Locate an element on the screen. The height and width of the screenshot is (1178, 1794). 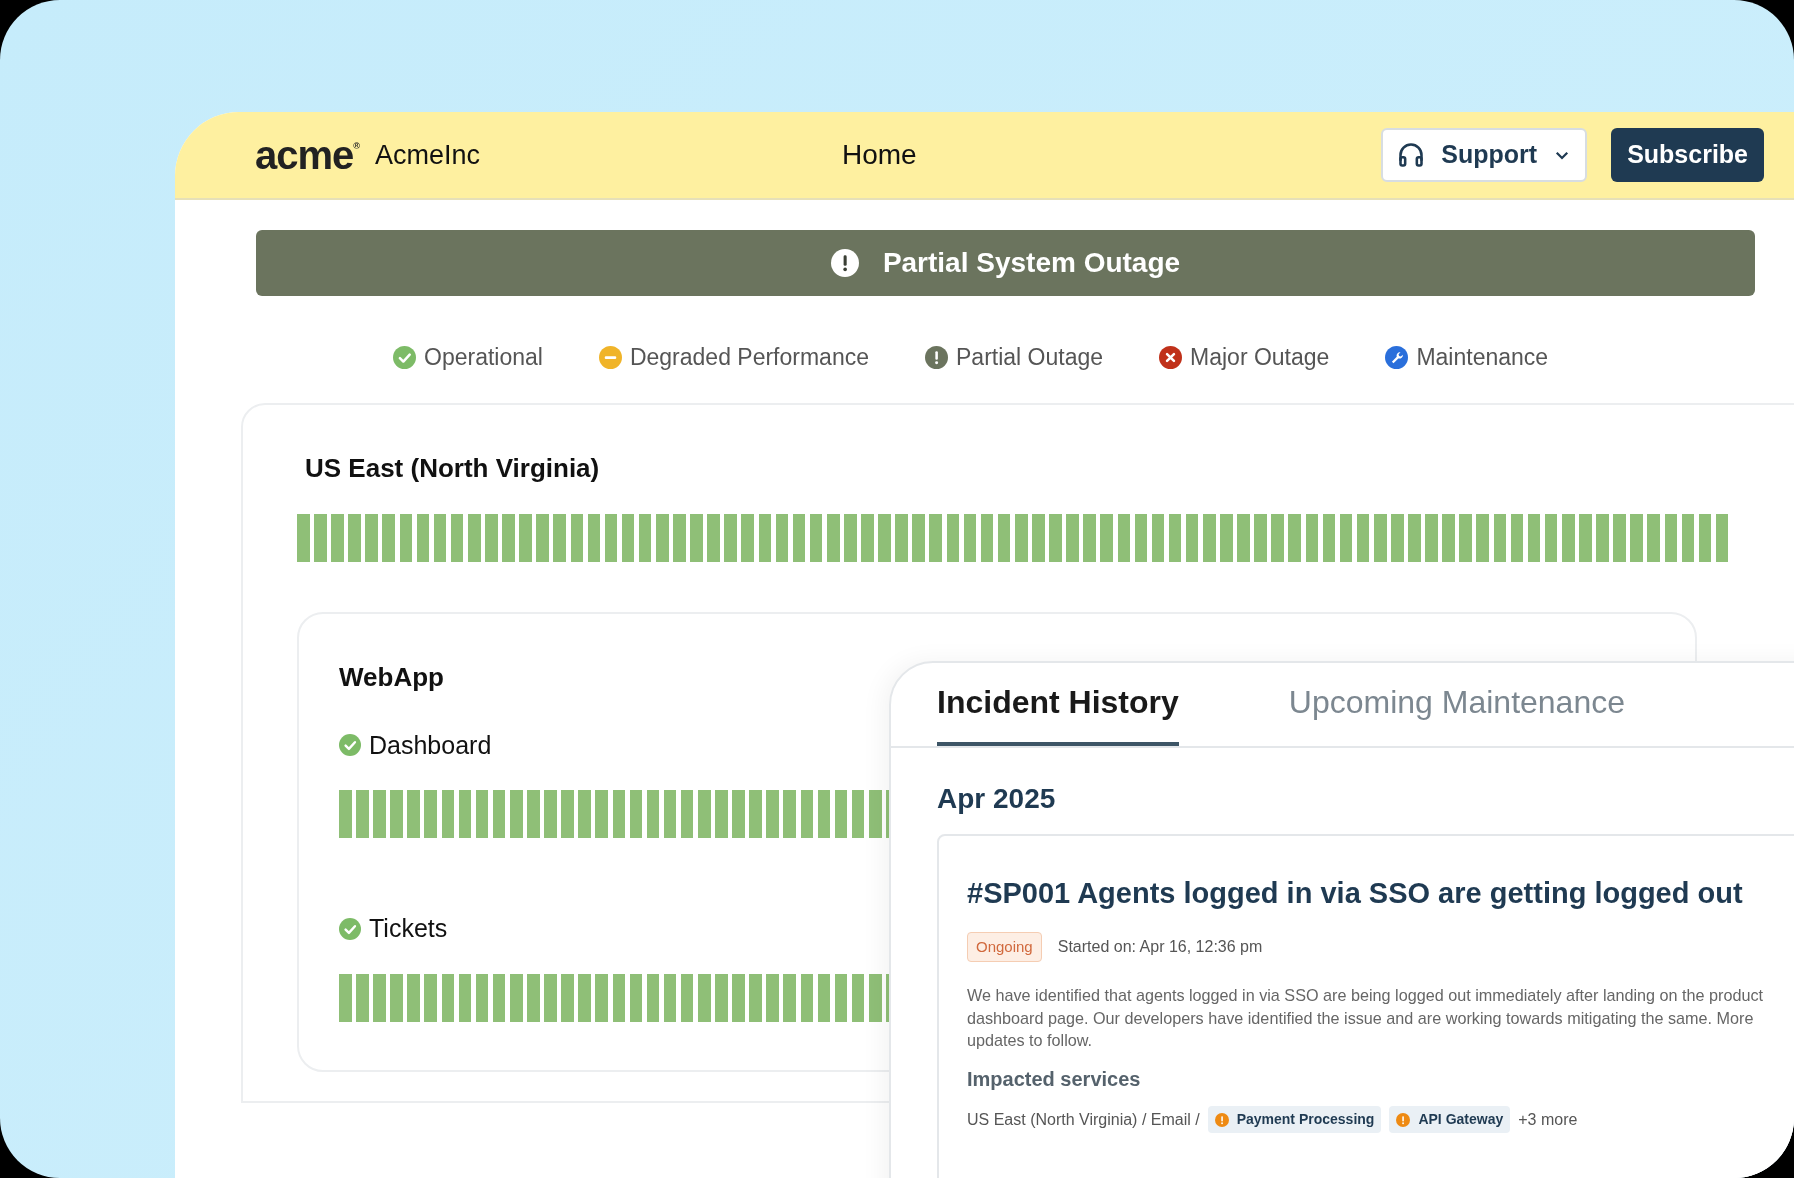
acme-logo: acme$^{®}$ is located at coordinates (307, 155).